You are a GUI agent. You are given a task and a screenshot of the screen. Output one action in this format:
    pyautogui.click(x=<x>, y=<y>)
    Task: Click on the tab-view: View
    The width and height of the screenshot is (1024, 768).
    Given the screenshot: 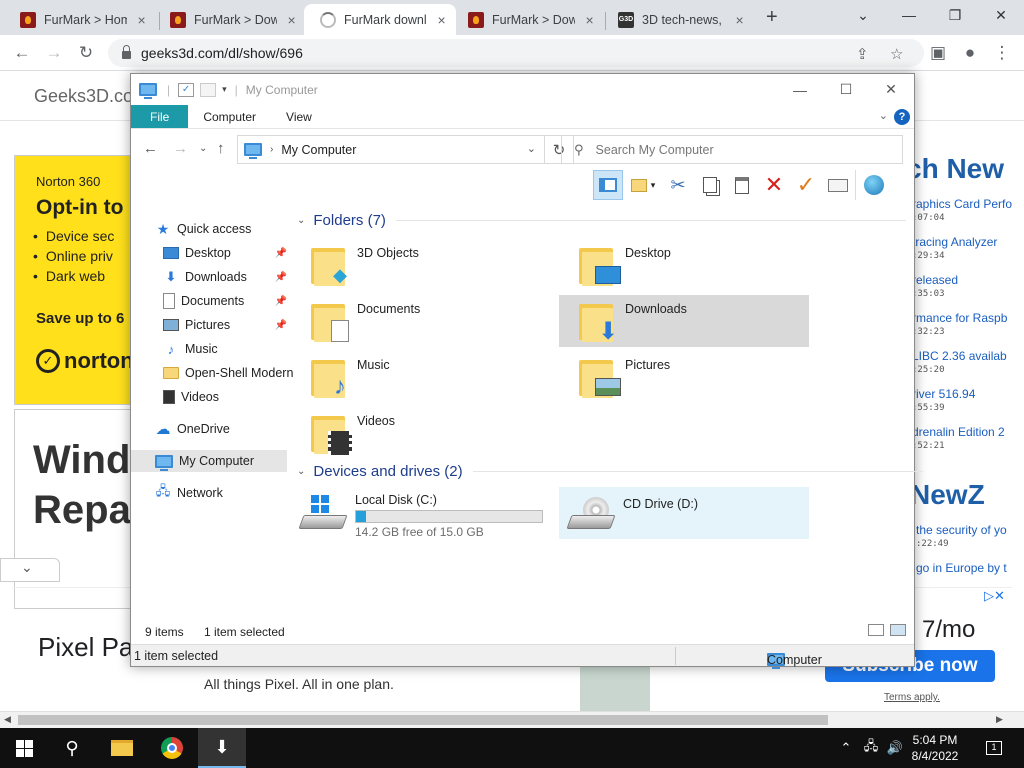 What is the action you would take?
    pyautogui.click(x=299, y=116)
    